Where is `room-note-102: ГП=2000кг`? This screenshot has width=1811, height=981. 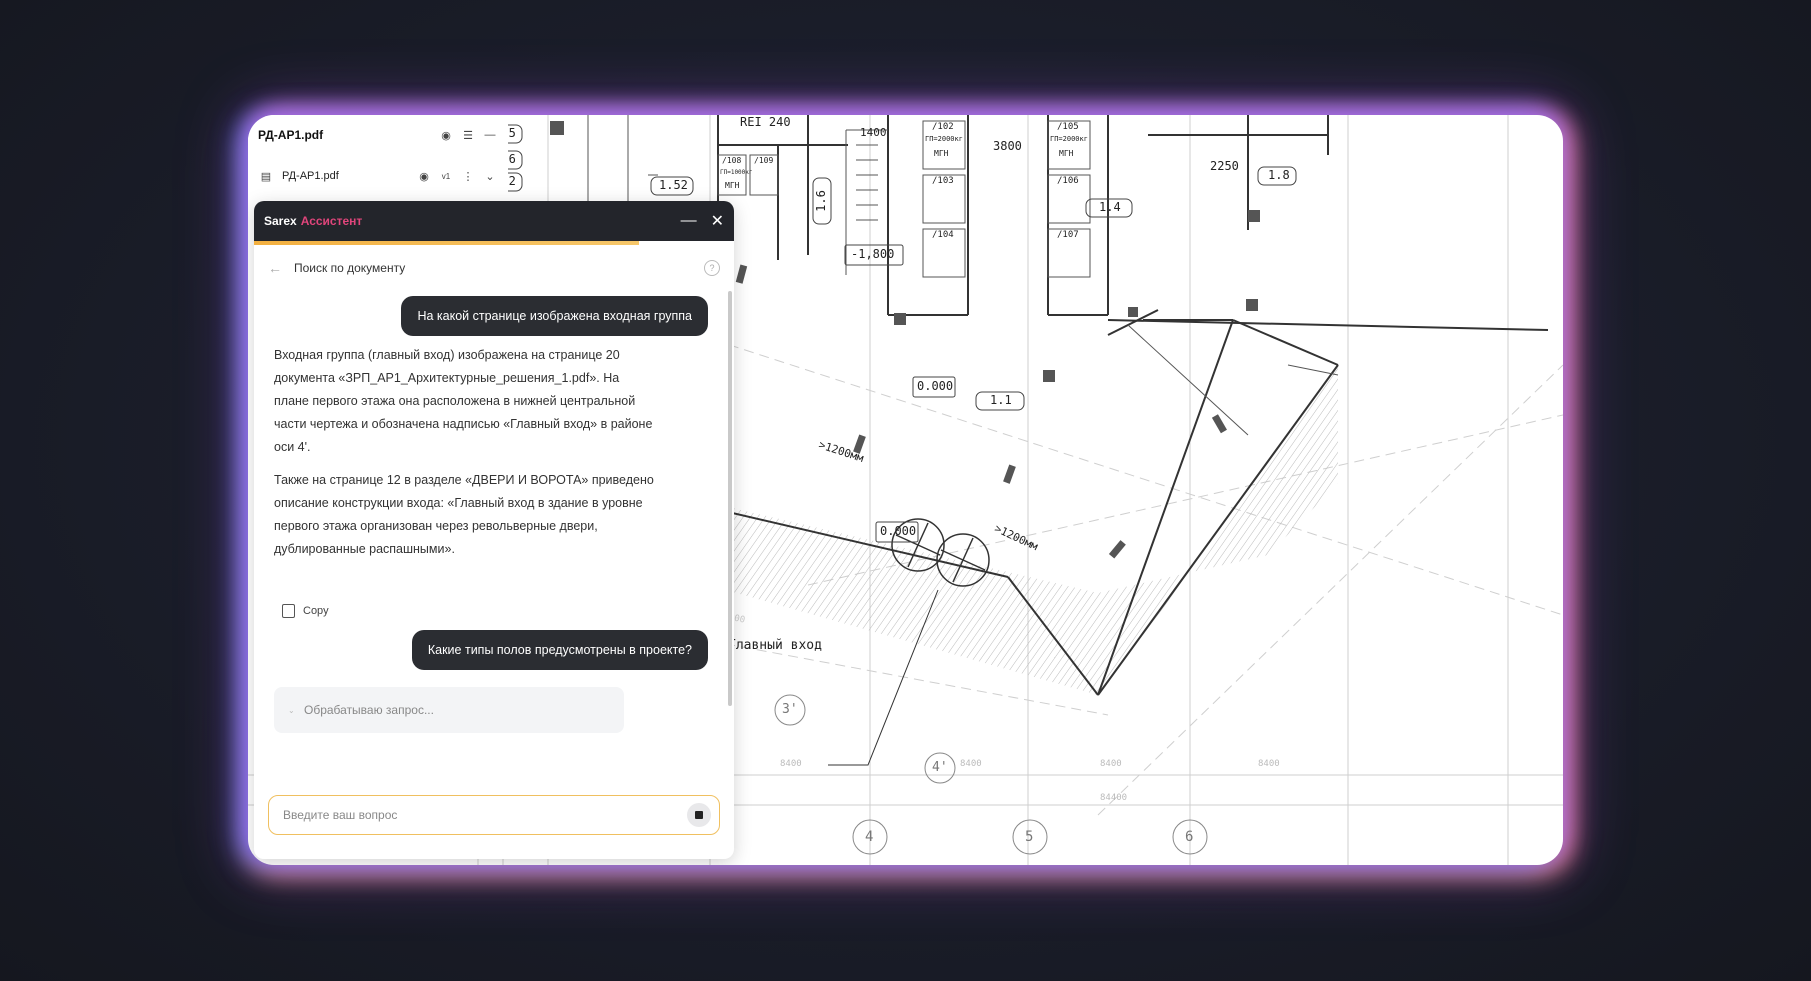
room-note-102: ГП=2000кг is located at coordinates (944, 139).